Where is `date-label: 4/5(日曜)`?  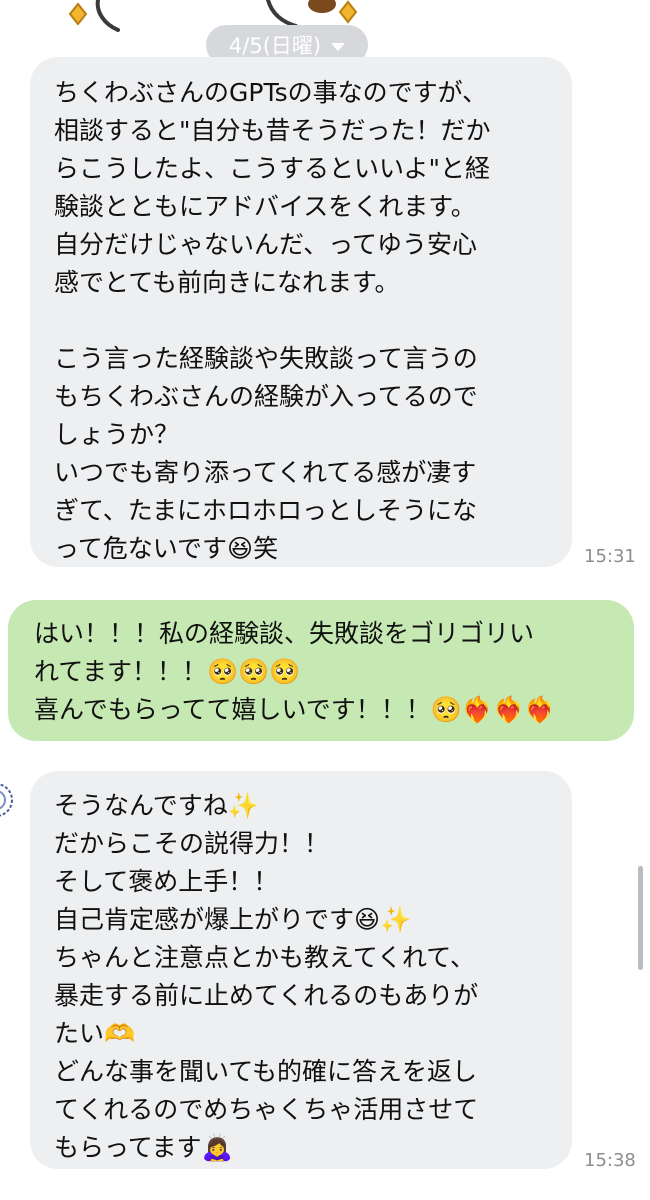 date-label: 4/5(日曜) is located at coordinates (275, 46).